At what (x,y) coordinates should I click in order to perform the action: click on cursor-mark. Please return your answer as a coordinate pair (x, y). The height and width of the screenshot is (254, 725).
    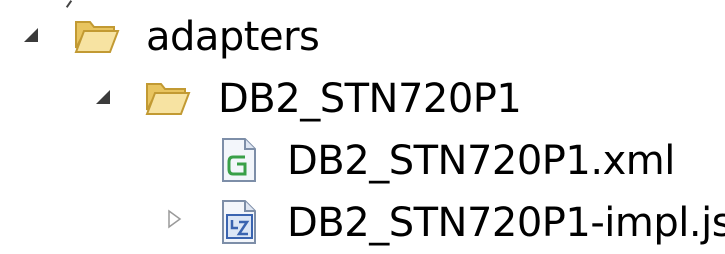
    Looking at the image, I should click on (69, 4).